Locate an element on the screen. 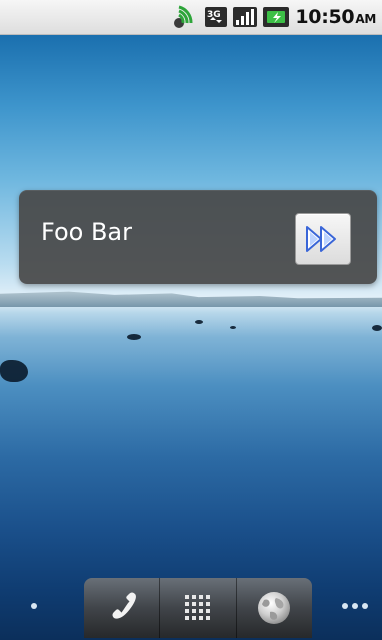  phone-icon is located at coordinates (124, 605).